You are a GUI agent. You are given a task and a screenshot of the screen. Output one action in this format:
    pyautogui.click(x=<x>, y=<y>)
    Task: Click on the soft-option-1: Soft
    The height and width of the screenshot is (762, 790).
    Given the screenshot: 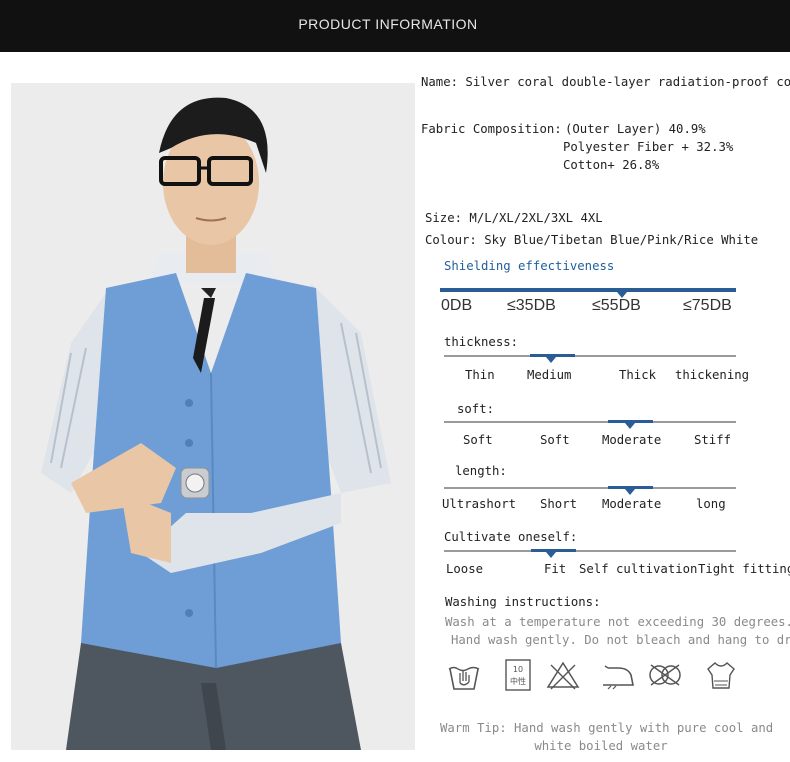 What is the action you would take?
    pyautogui.click(x=555, y=440)
    